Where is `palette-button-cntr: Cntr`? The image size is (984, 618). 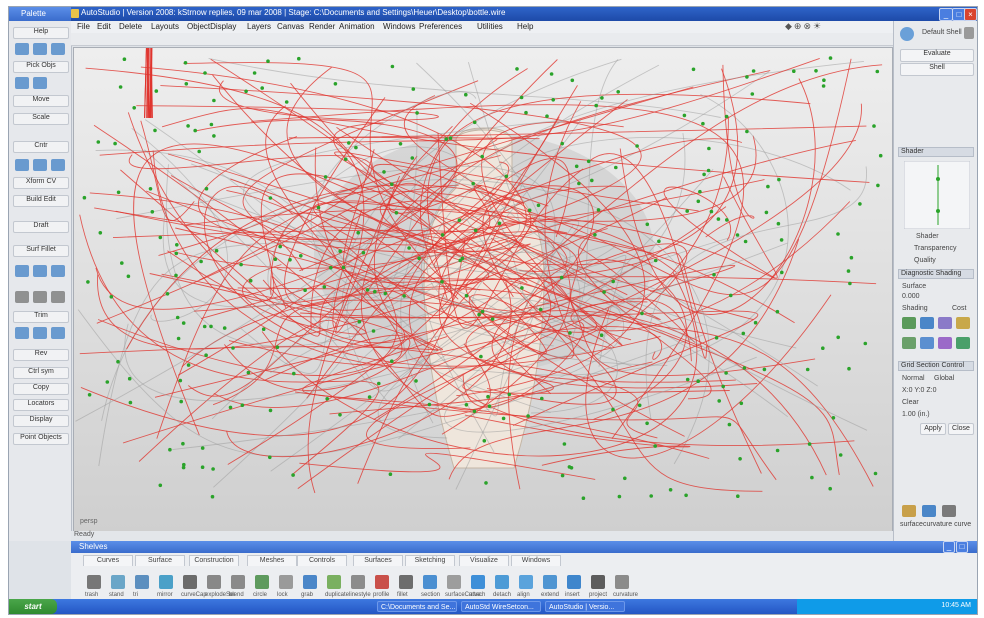
palette-button-cntr: Cntr is located at coordinates (41, 147).